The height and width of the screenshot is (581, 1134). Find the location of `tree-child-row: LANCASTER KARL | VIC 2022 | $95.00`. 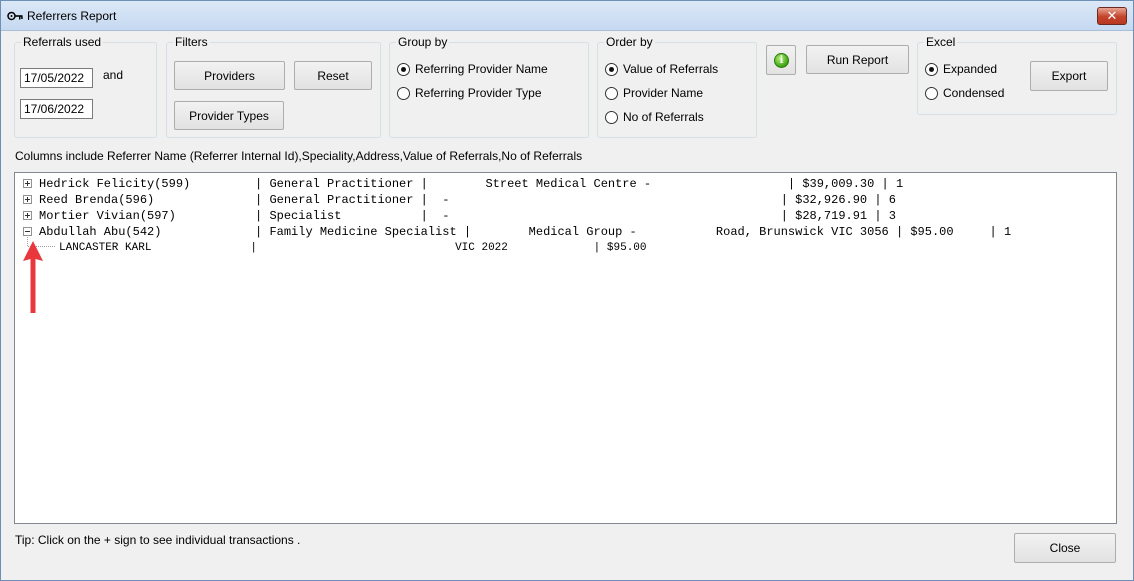

tree-child-row: LANCASTER KARL | VIC 2022 | $95.00 is located at coordinates (353, 248).